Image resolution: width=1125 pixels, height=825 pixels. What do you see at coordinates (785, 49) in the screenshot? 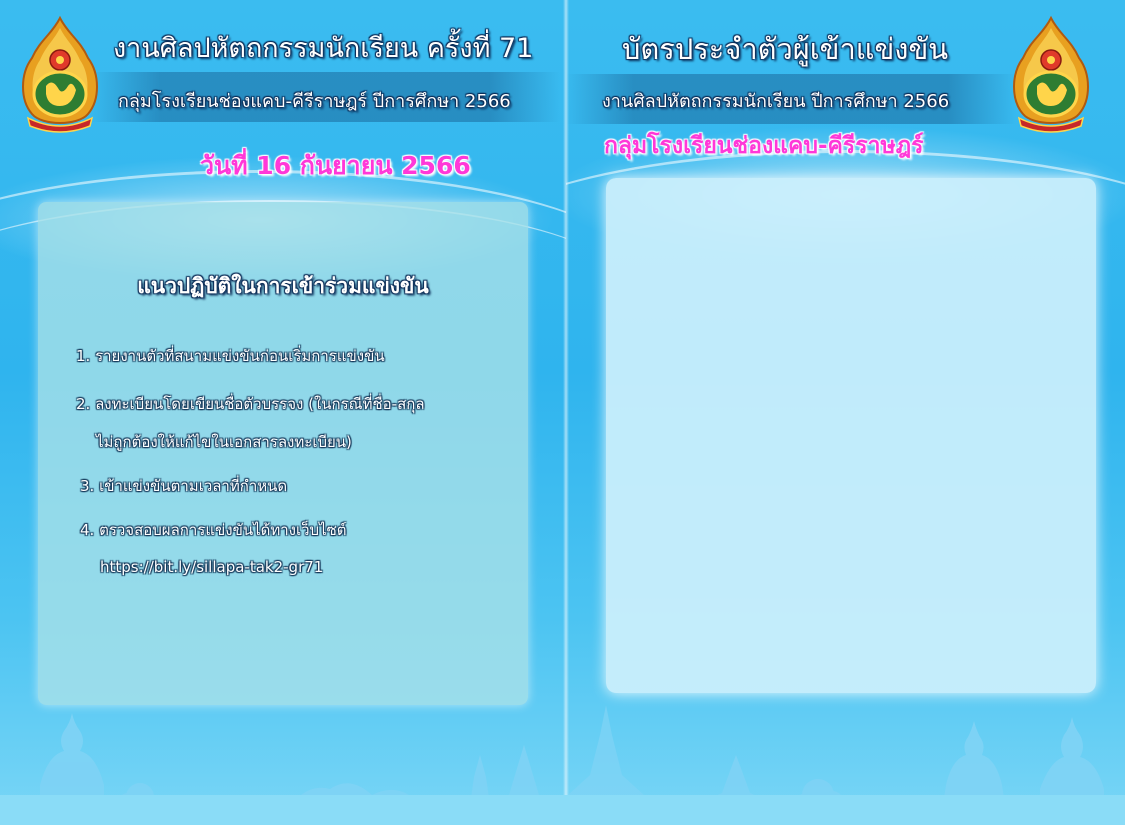
I see `card-title: บัตรประจำตัวผู้เข้าแข่งขัน` at bounding box center [785, 49].